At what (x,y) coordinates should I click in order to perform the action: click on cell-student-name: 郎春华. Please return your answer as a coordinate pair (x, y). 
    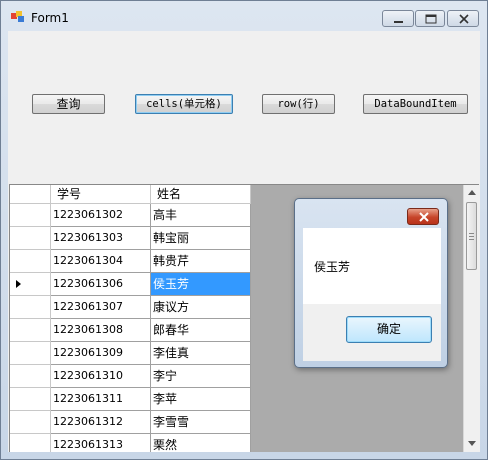
    Looking at the image, I should click on (201, 330).